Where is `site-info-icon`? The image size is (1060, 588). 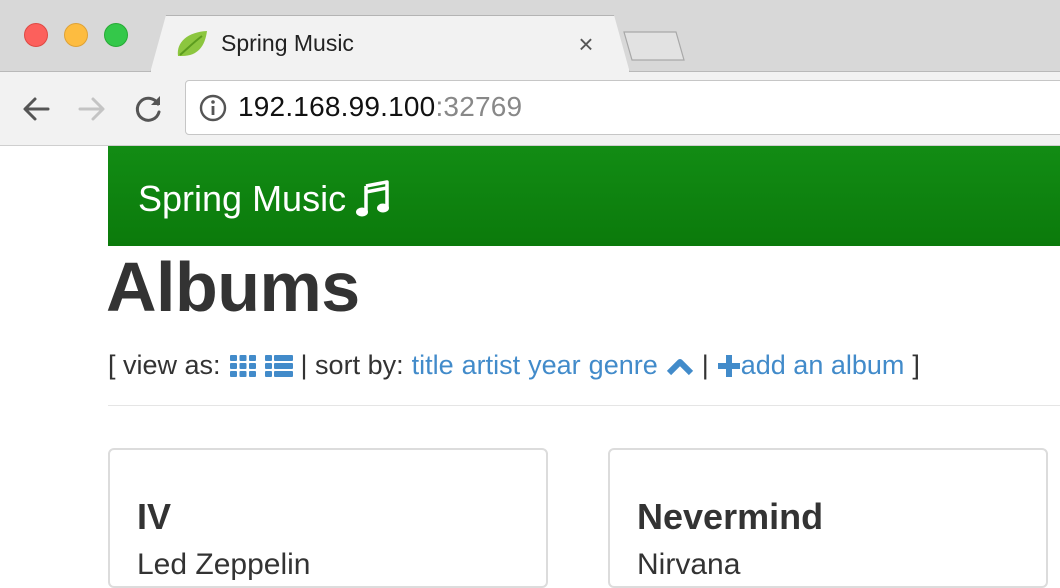
site-info-icon is located at coordinates (213, 108).